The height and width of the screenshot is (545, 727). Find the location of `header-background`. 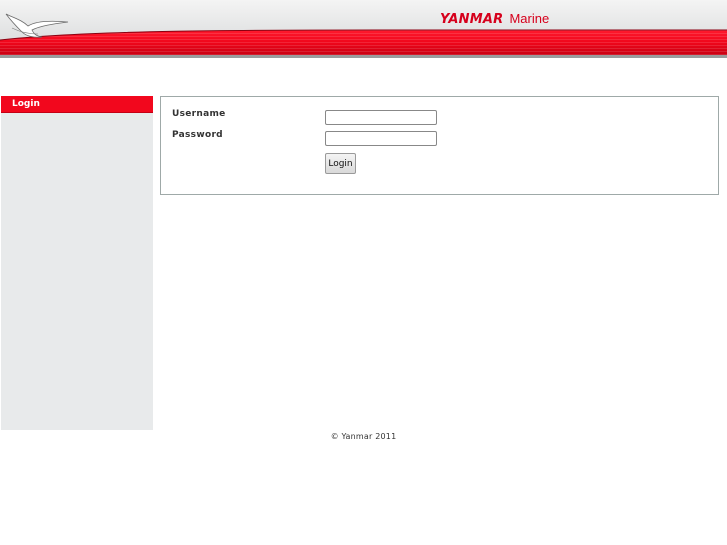

header-background is located at coordinates (363, 29).